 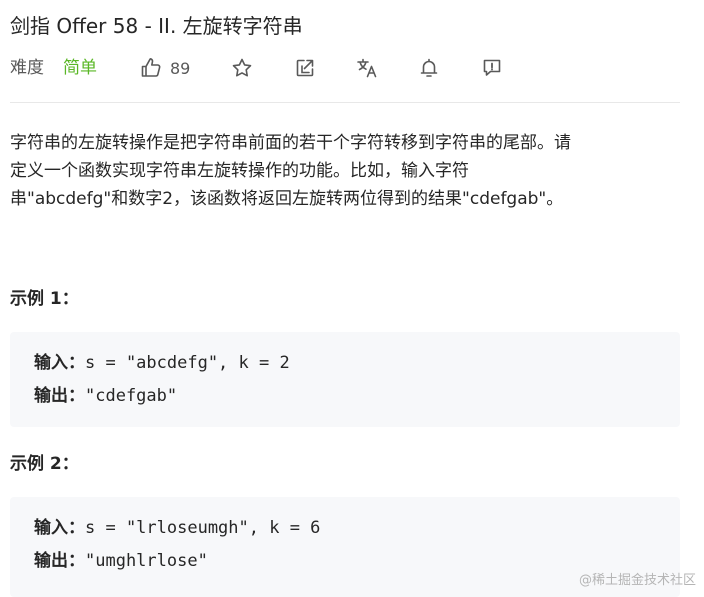 I want to click on share-icon, so click(x=305, y=68).